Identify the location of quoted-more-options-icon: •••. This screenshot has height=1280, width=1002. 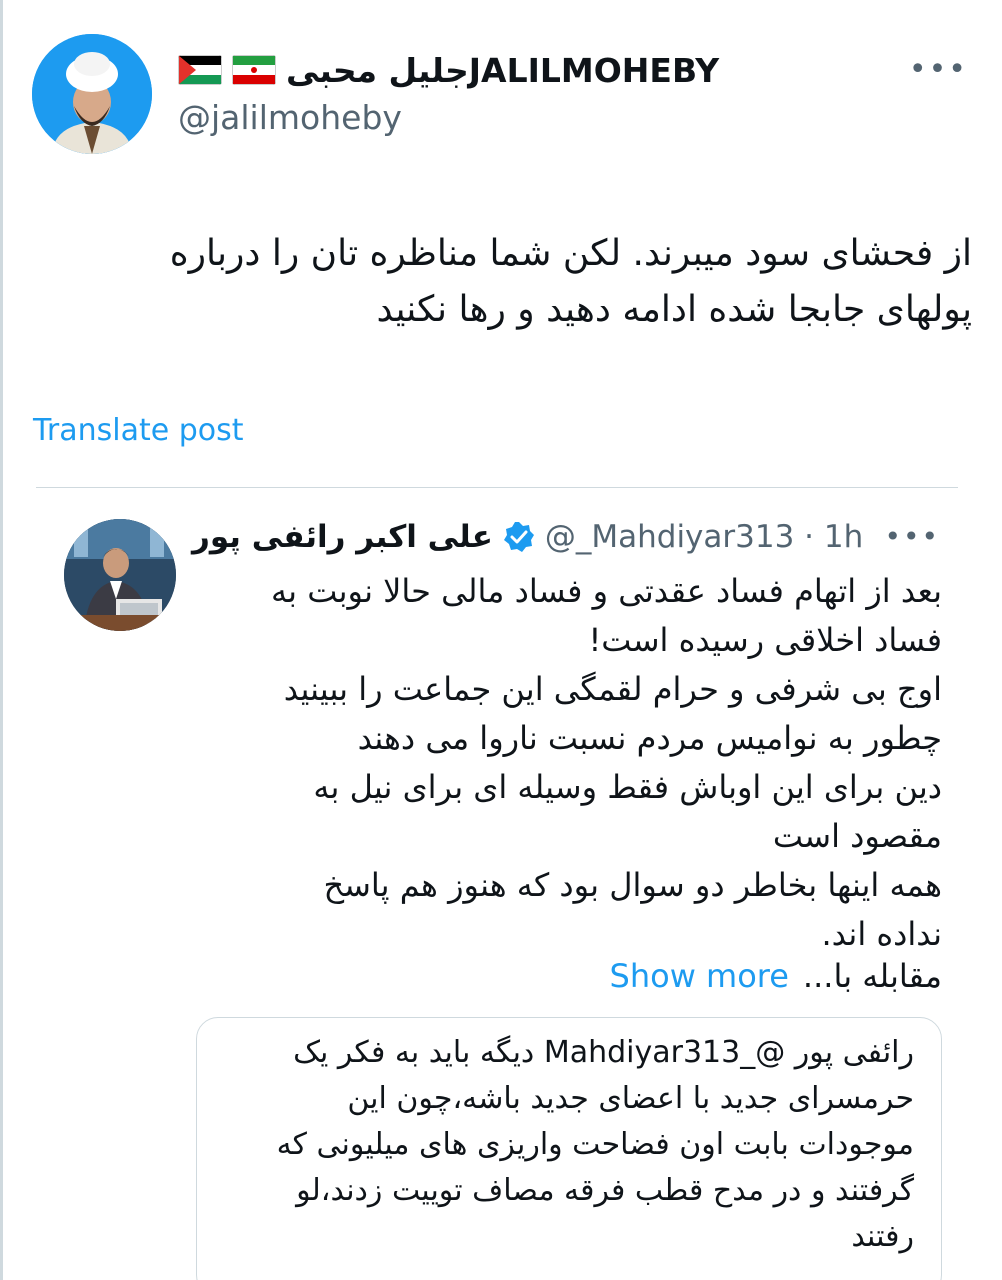
(912, 536).